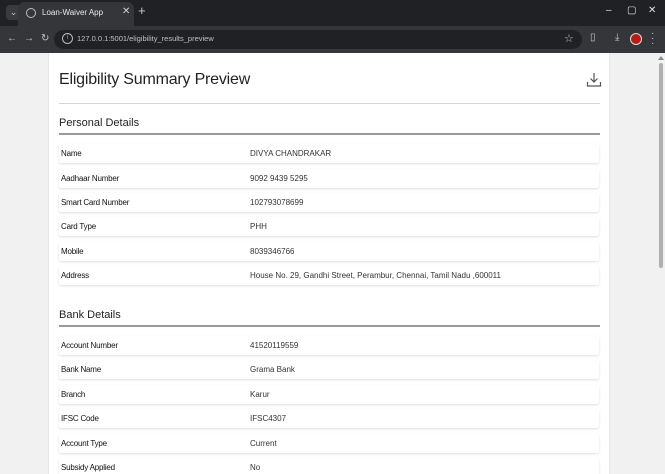  What do you see at coordinates (636, 39) in the screenshot?
I see `profile-avatar` at bounding box center [636, 39].